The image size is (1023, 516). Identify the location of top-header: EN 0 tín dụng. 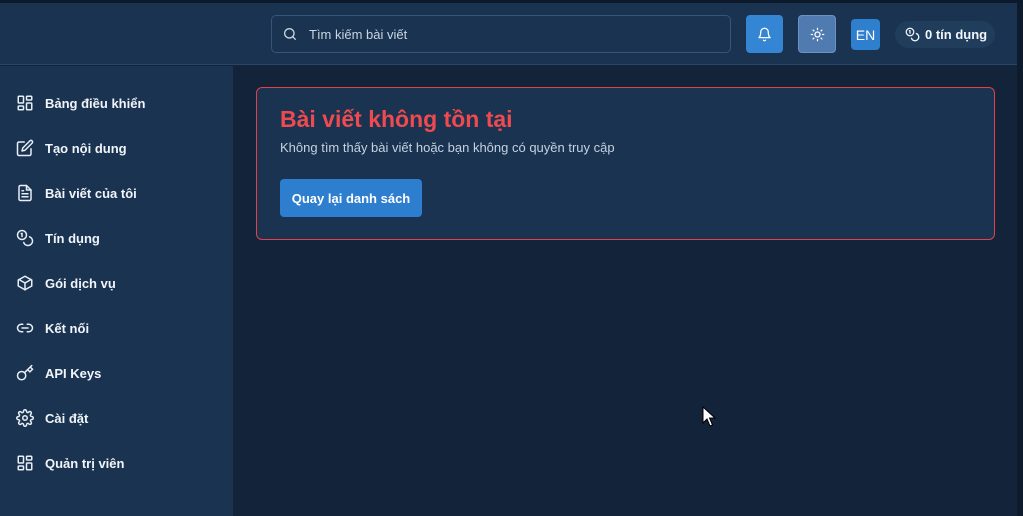
(508, 34).